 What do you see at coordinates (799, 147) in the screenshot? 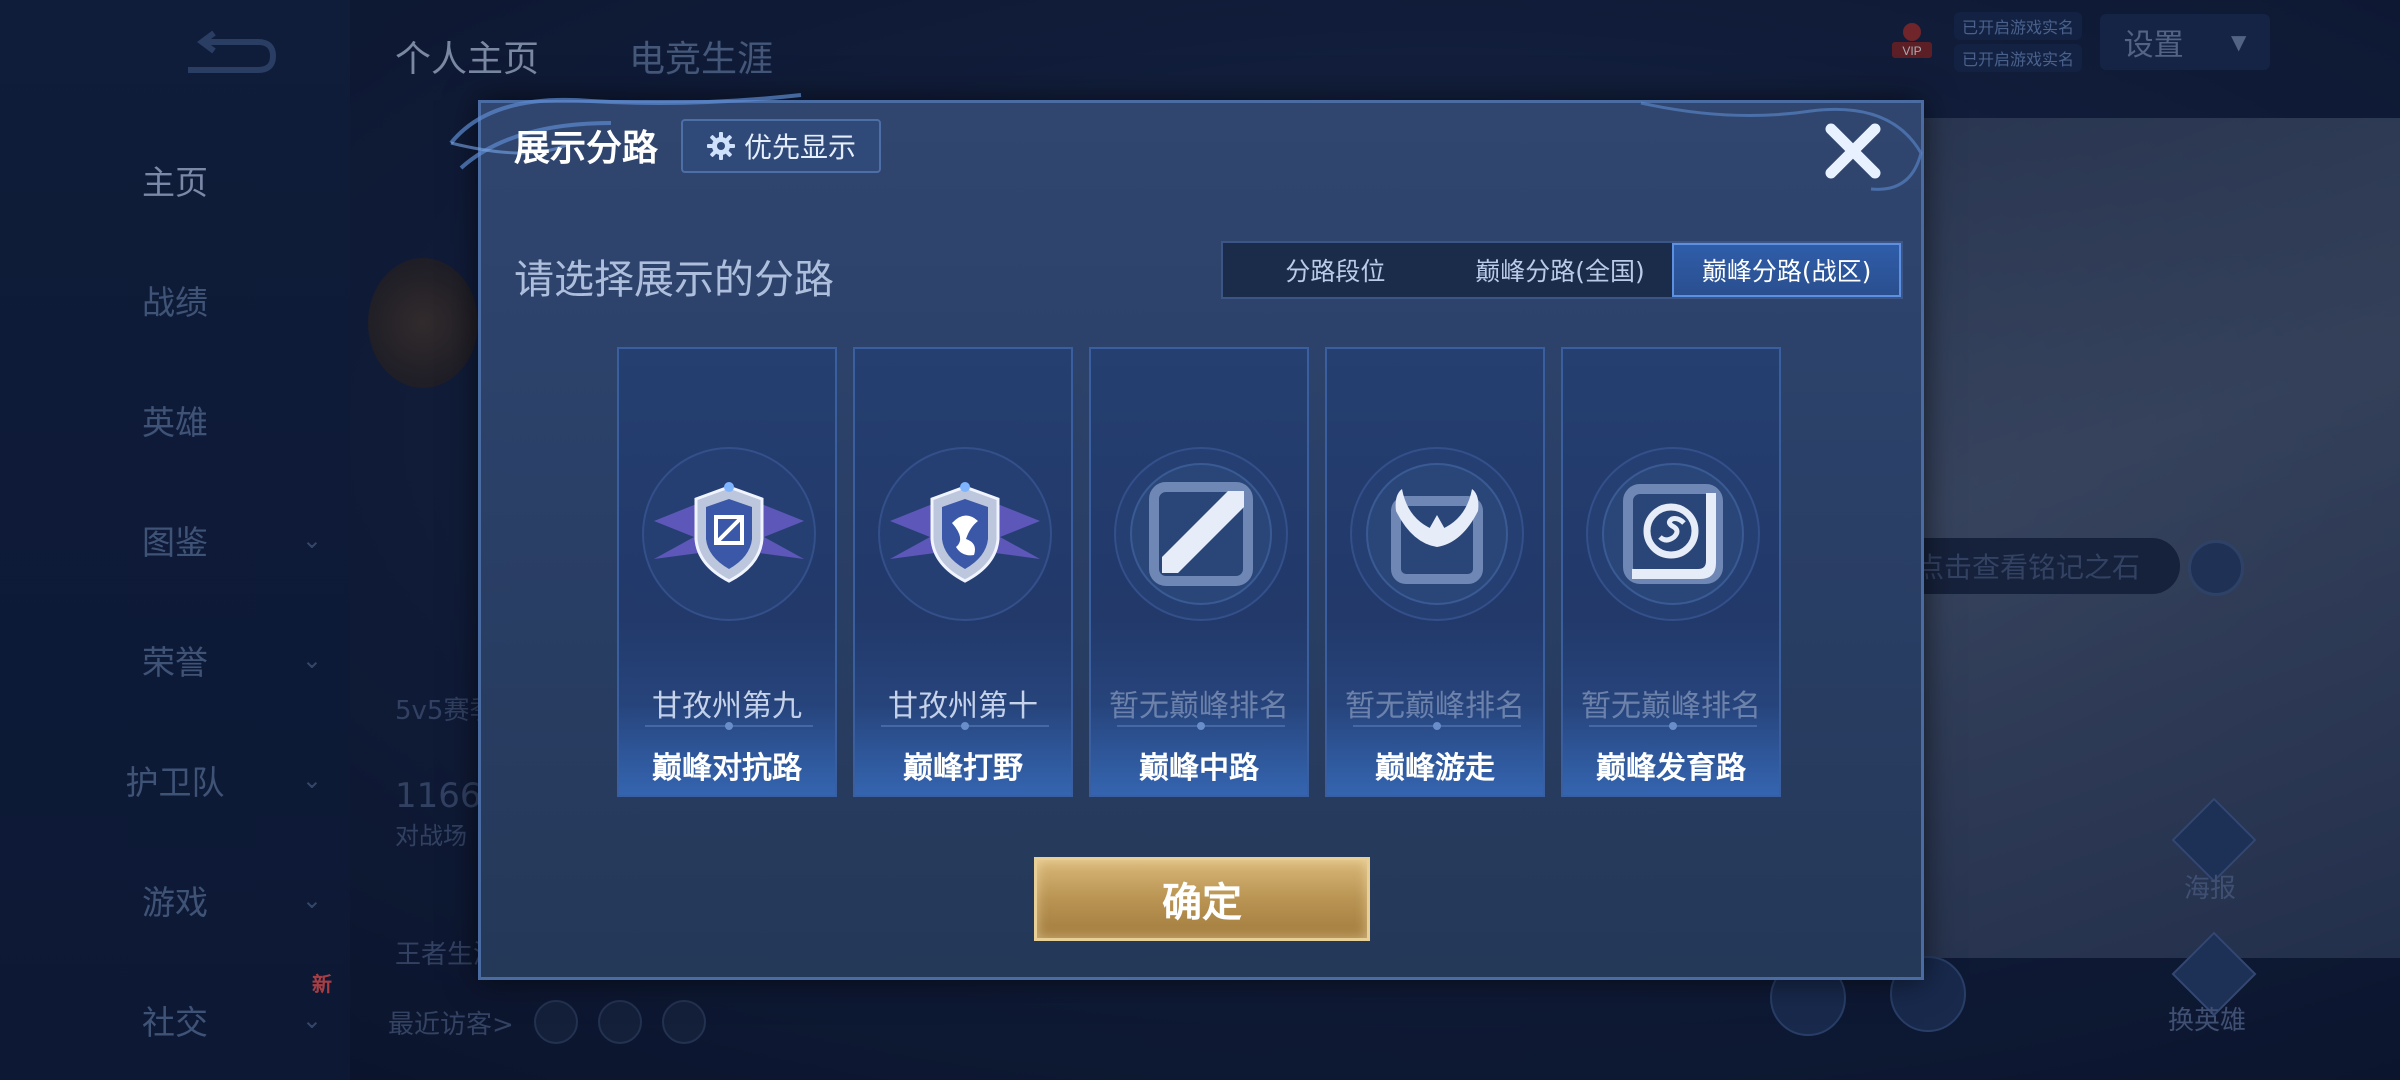
I see `priority-label: 优先显示` at bounding box center [799, 147].